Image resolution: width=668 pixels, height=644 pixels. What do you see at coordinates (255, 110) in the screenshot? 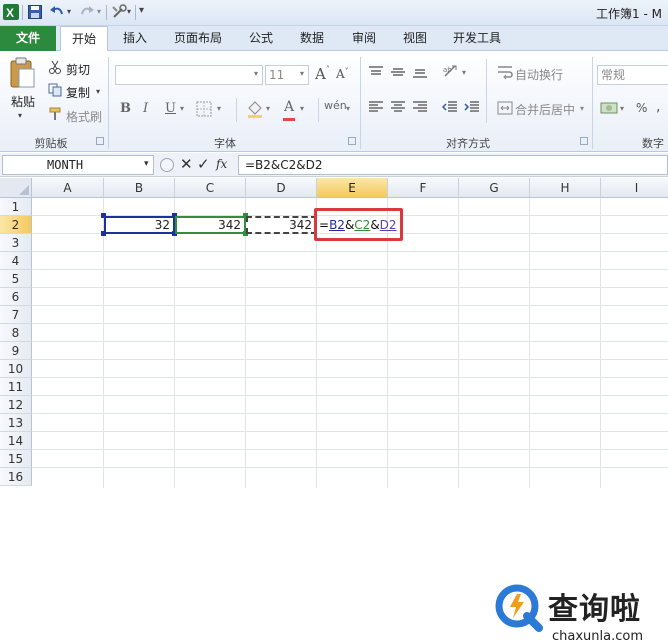
I see `fill-color-icon` at bounding box center [255, 110].